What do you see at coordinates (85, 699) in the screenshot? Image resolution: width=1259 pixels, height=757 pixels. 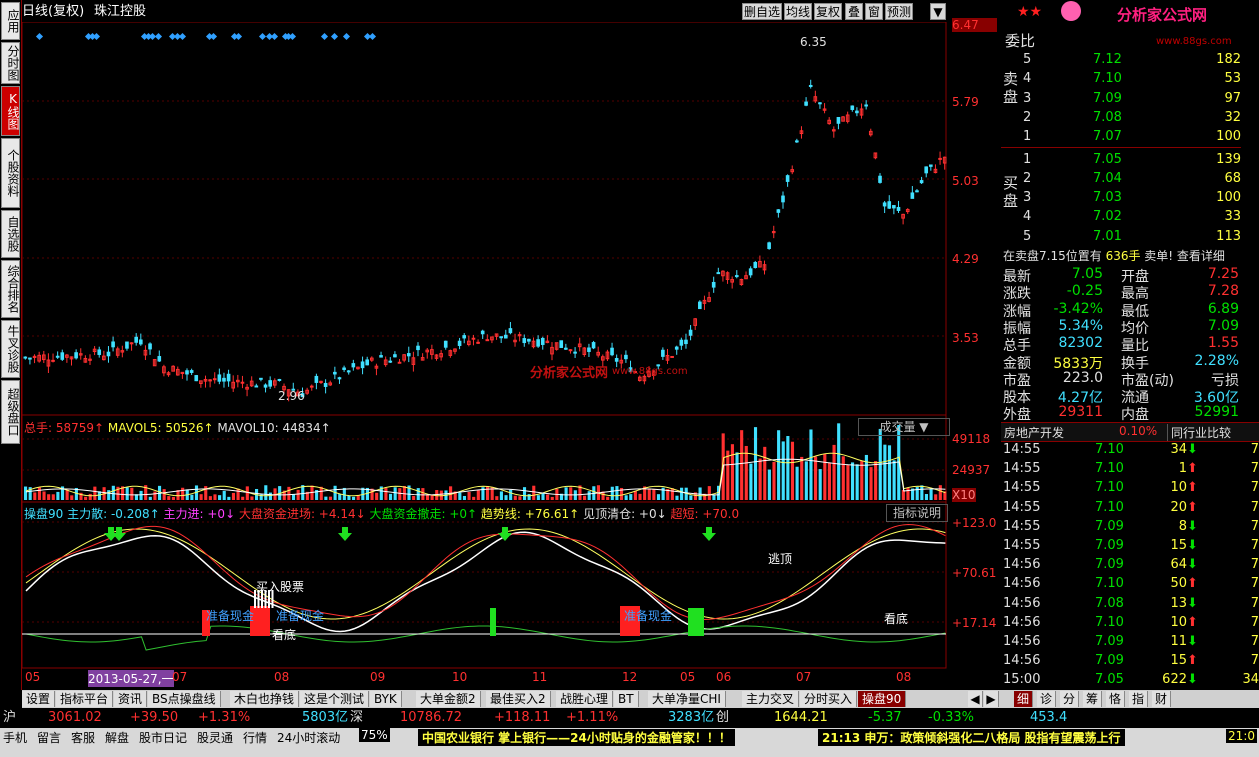 I see `bottom-tab-1: 指标平台` at bounding box center [85, 699].